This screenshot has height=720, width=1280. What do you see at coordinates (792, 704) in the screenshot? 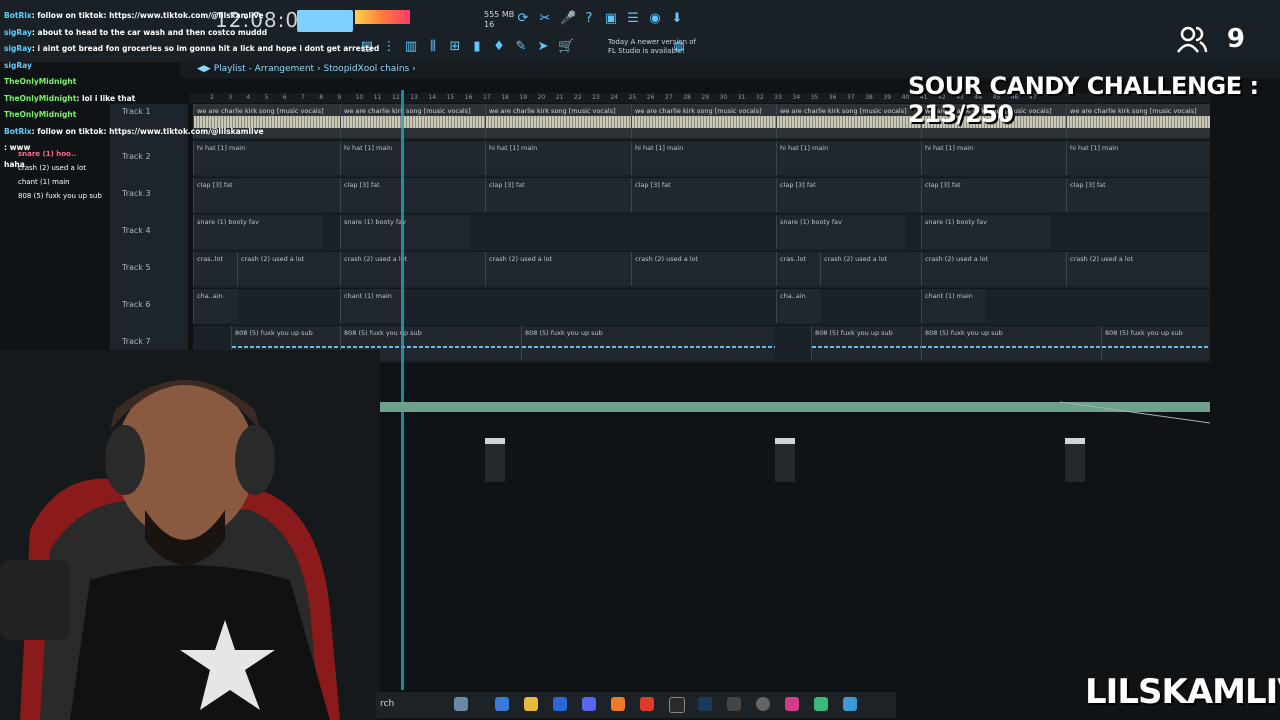
I see `instagram-icon` at bounding box center [792, 704].